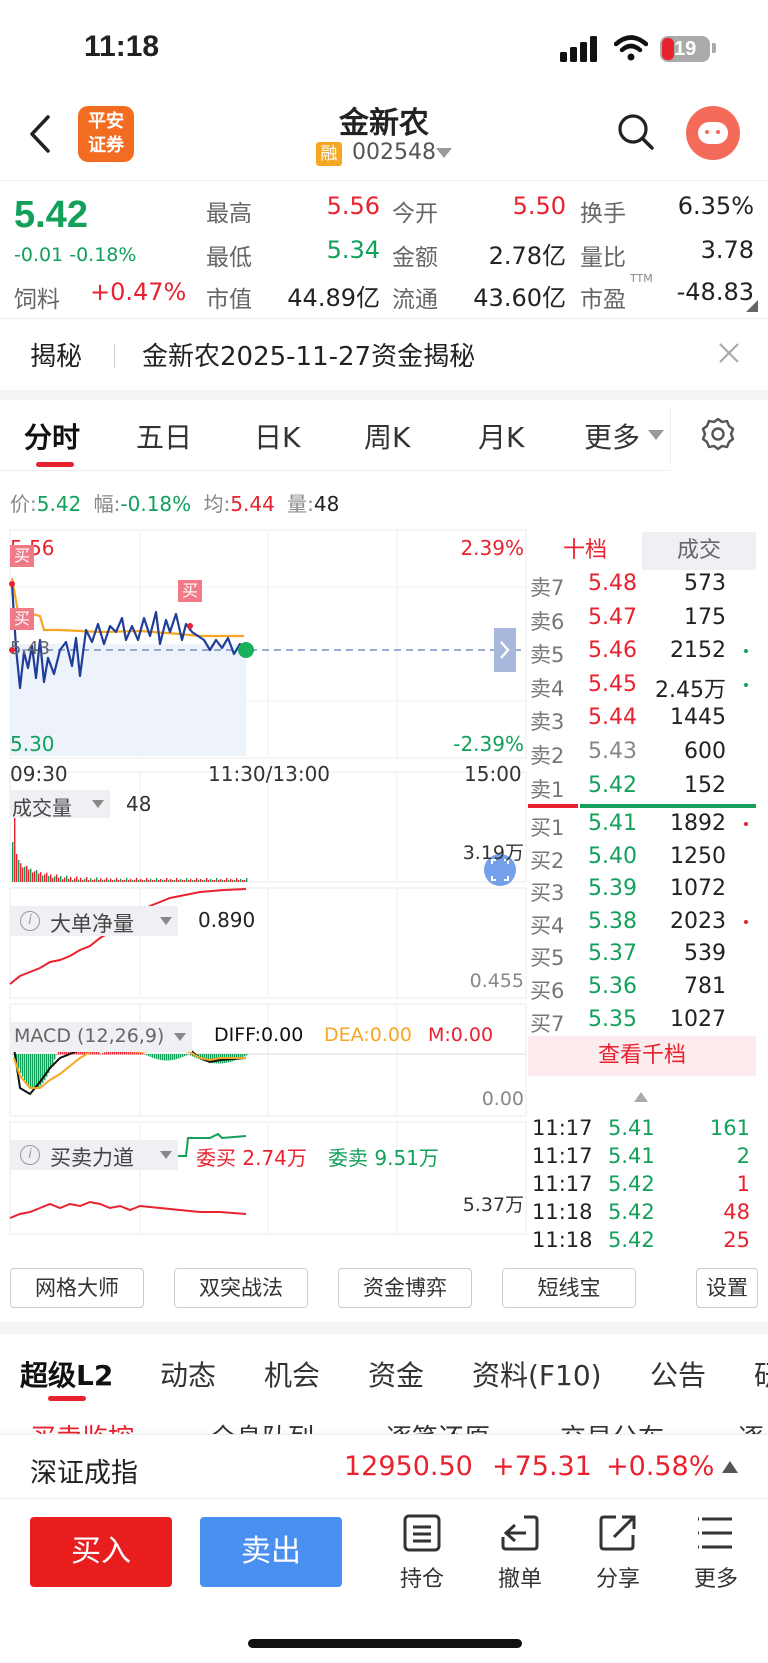 The image size is (768, 1663). I want to click on search-icon, so click(636, 132).